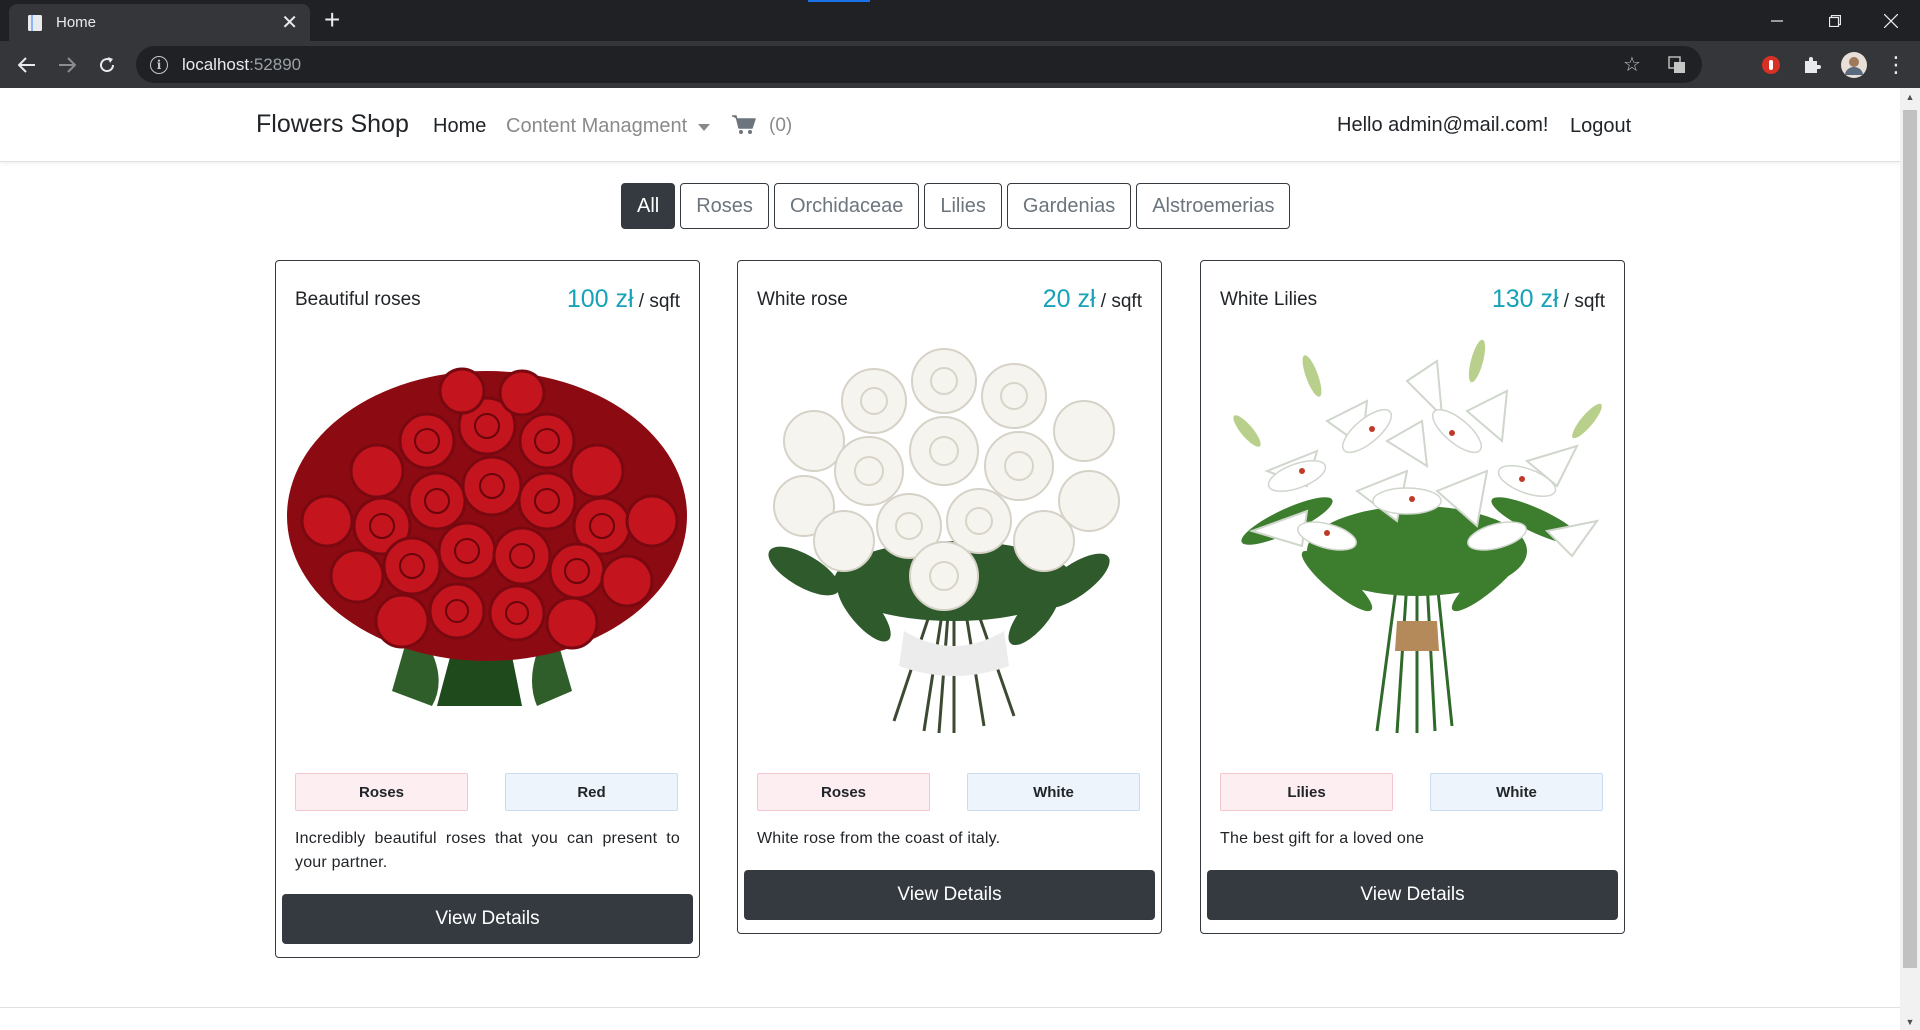 The width and height of the screenshot is (1920, 1030). Describe the element at coordinates (597, 126) in the screenshot. I see `content-management-label: Content Managment` at that location.